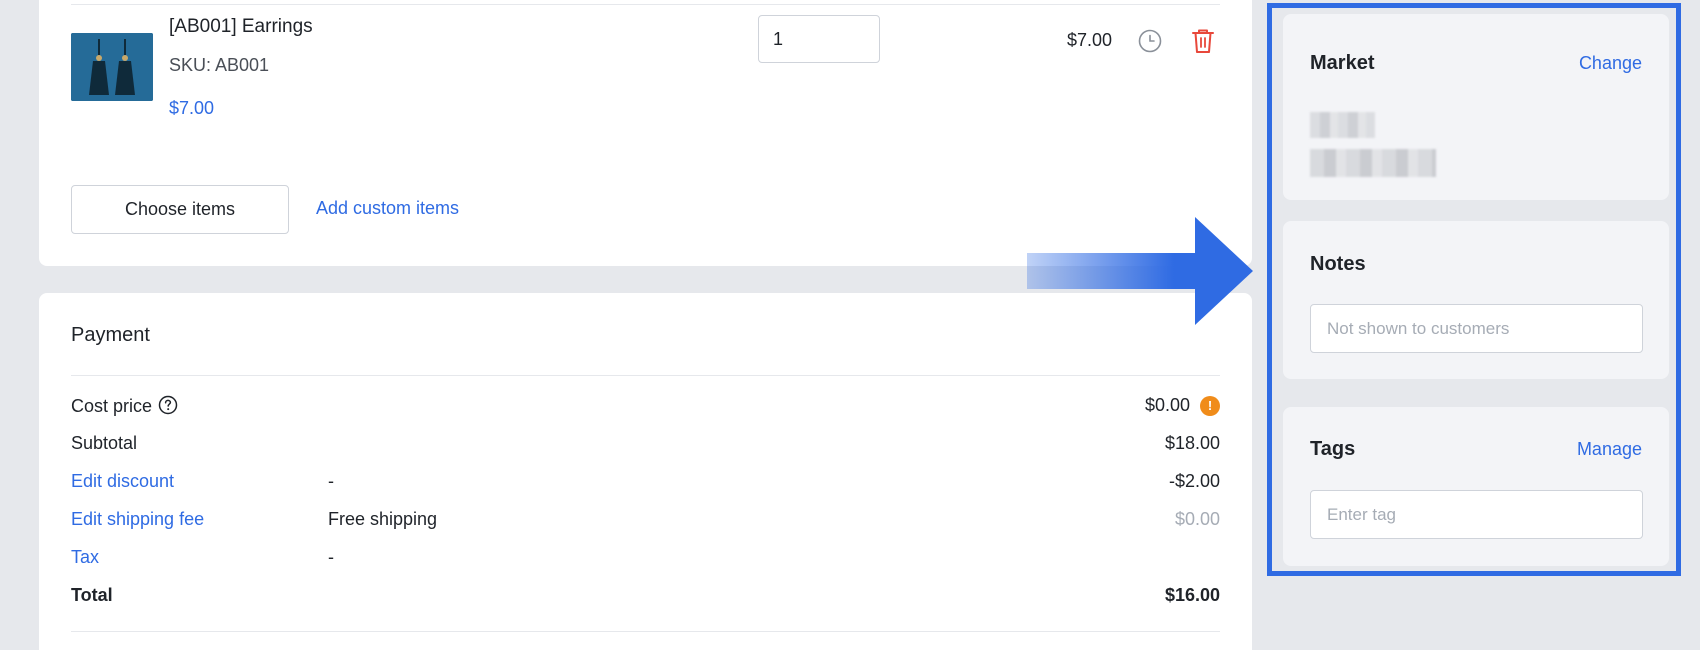 Image resolution: width=1700 pixels, height=650 pixels. I want to click on product-thumbnail, so click(112, 67).